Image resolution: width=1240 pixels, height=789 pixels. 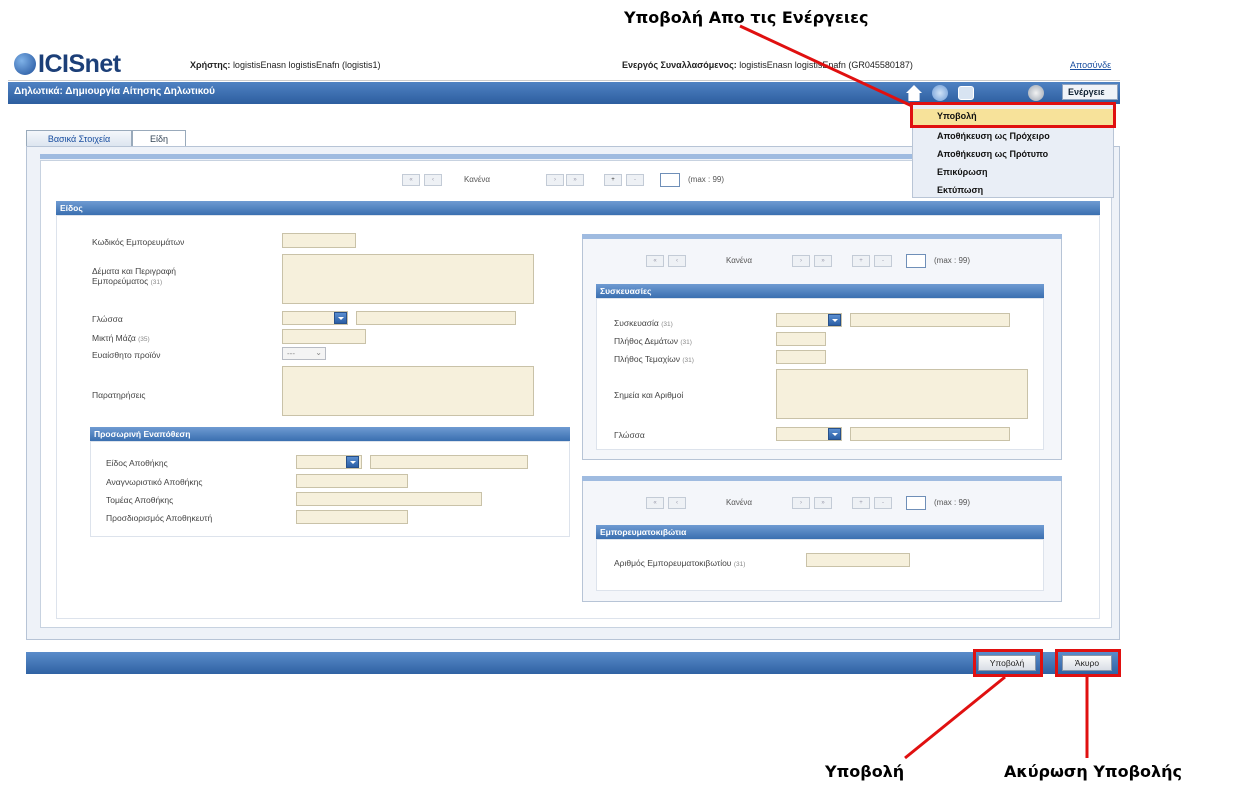 I want to click on arrow-top, so click(x=826, y=66).